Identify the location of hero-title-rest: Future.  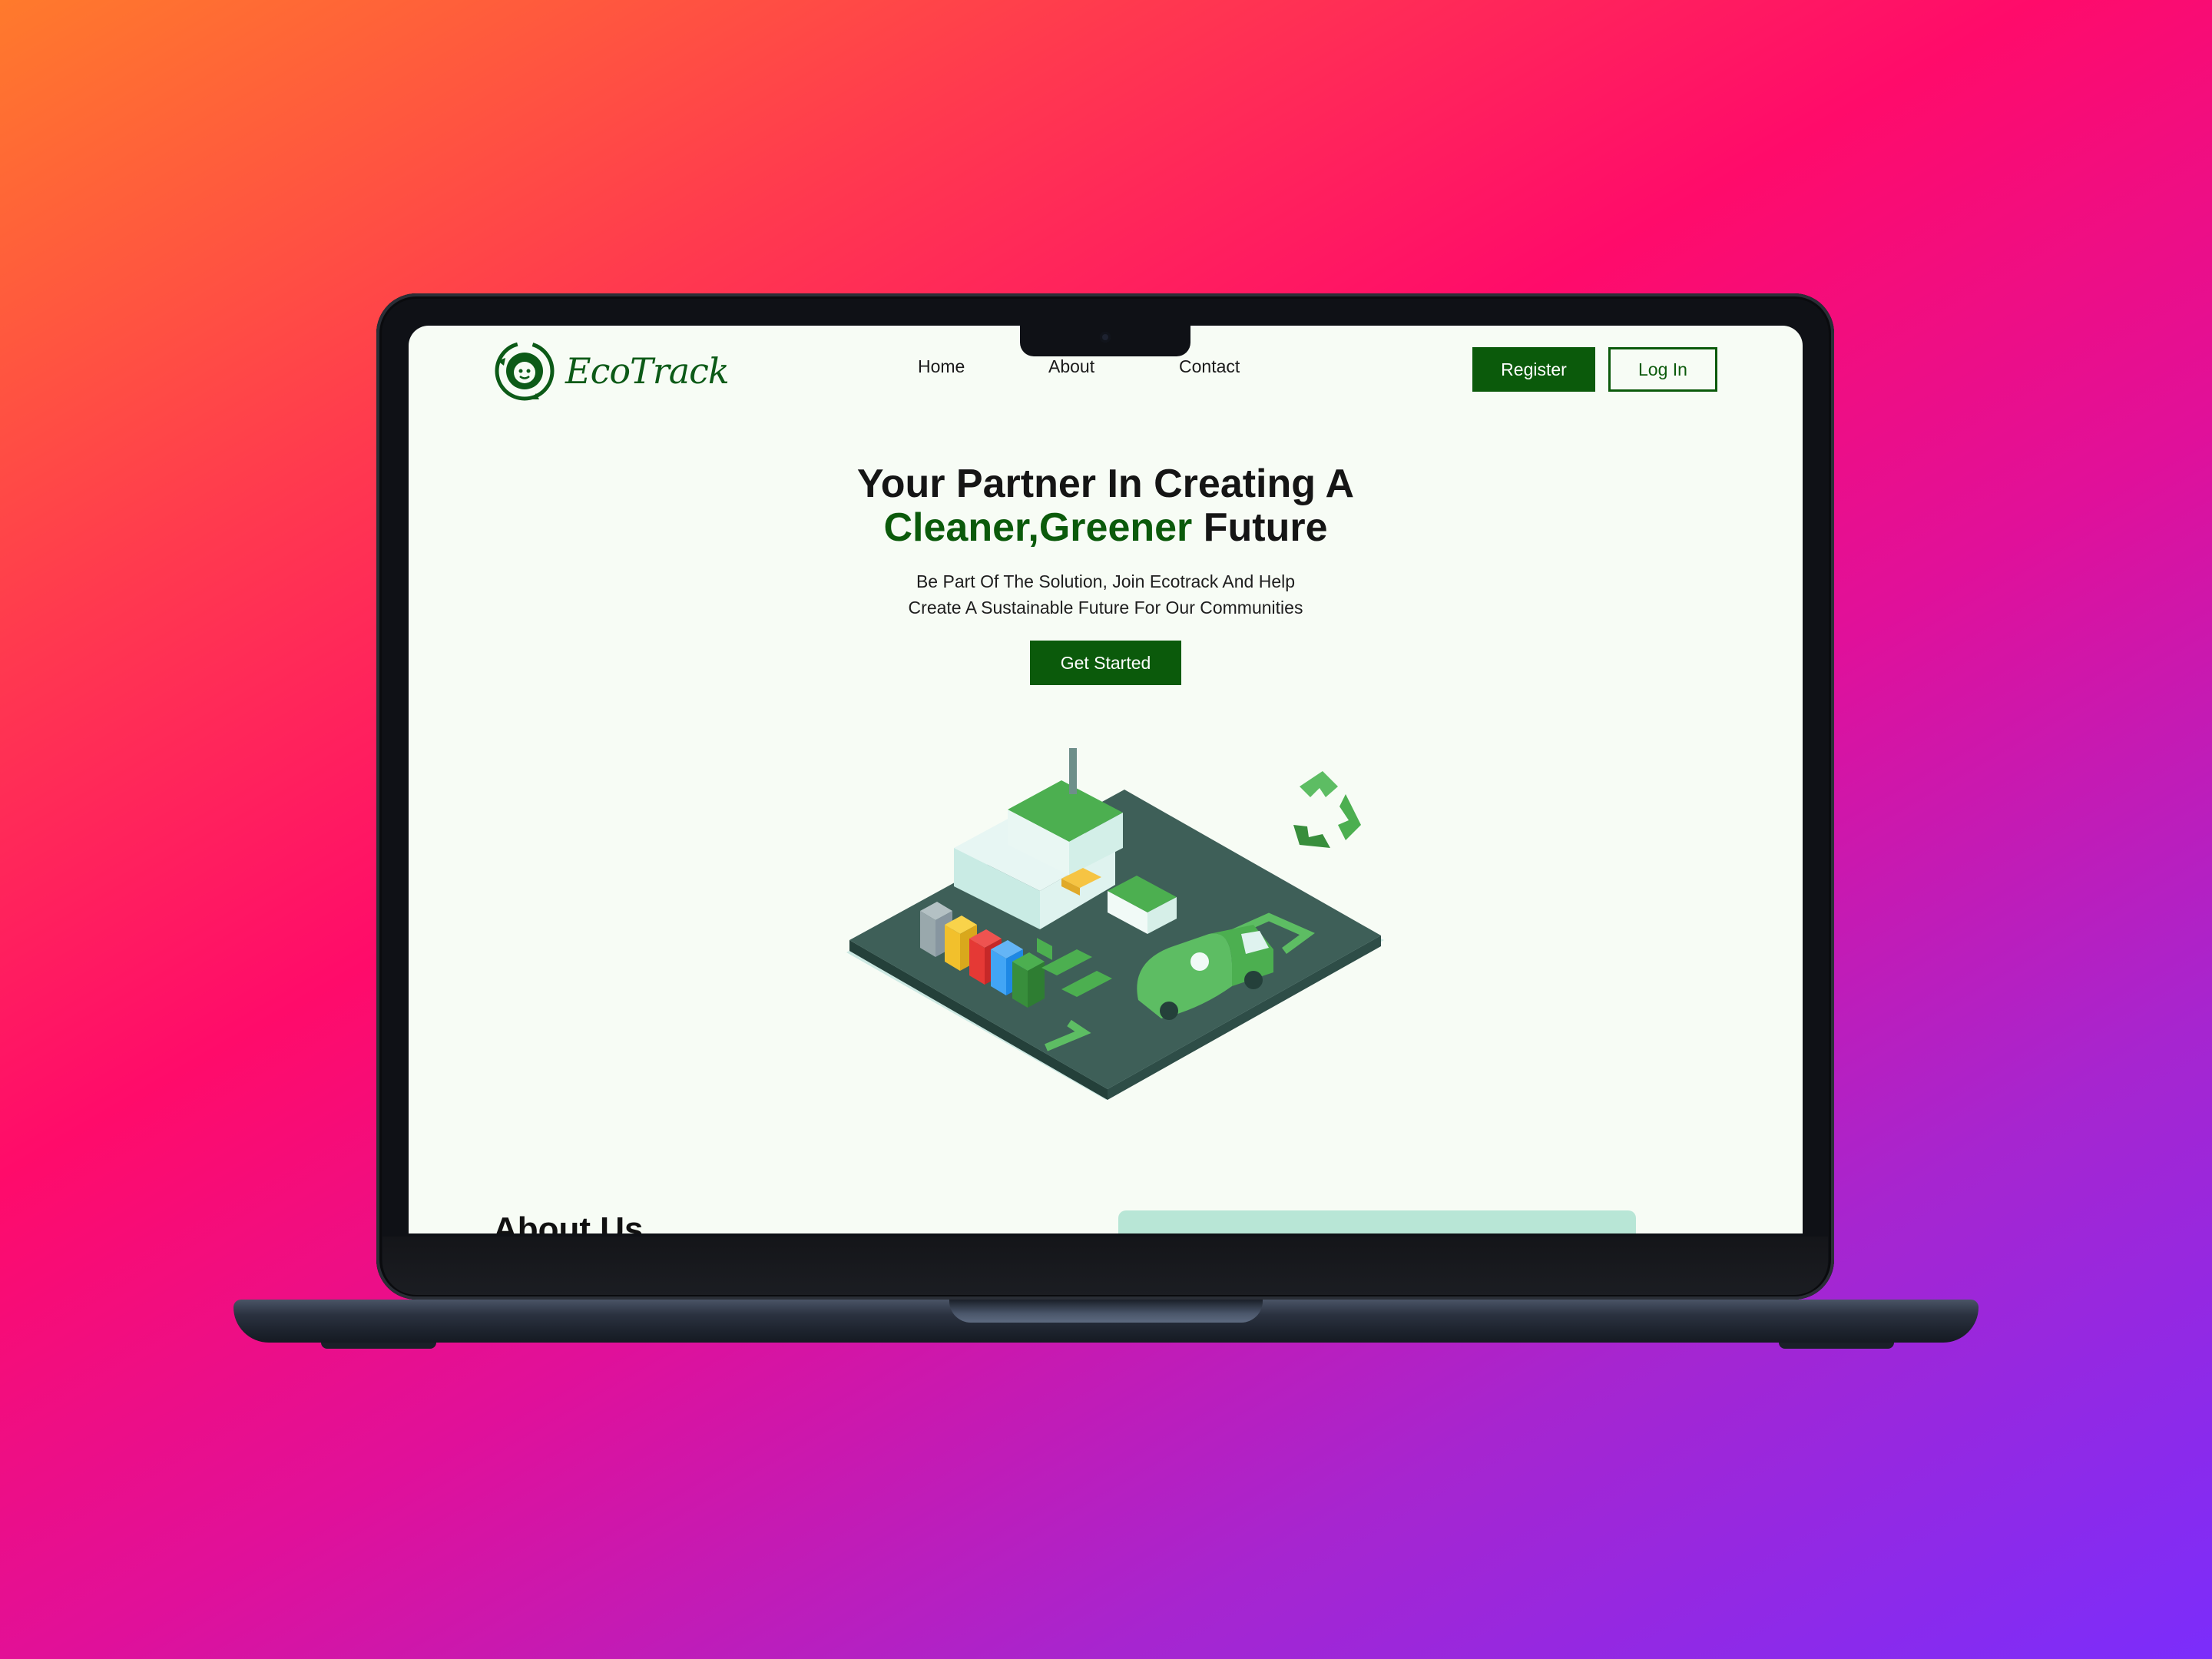
(1260, 527).